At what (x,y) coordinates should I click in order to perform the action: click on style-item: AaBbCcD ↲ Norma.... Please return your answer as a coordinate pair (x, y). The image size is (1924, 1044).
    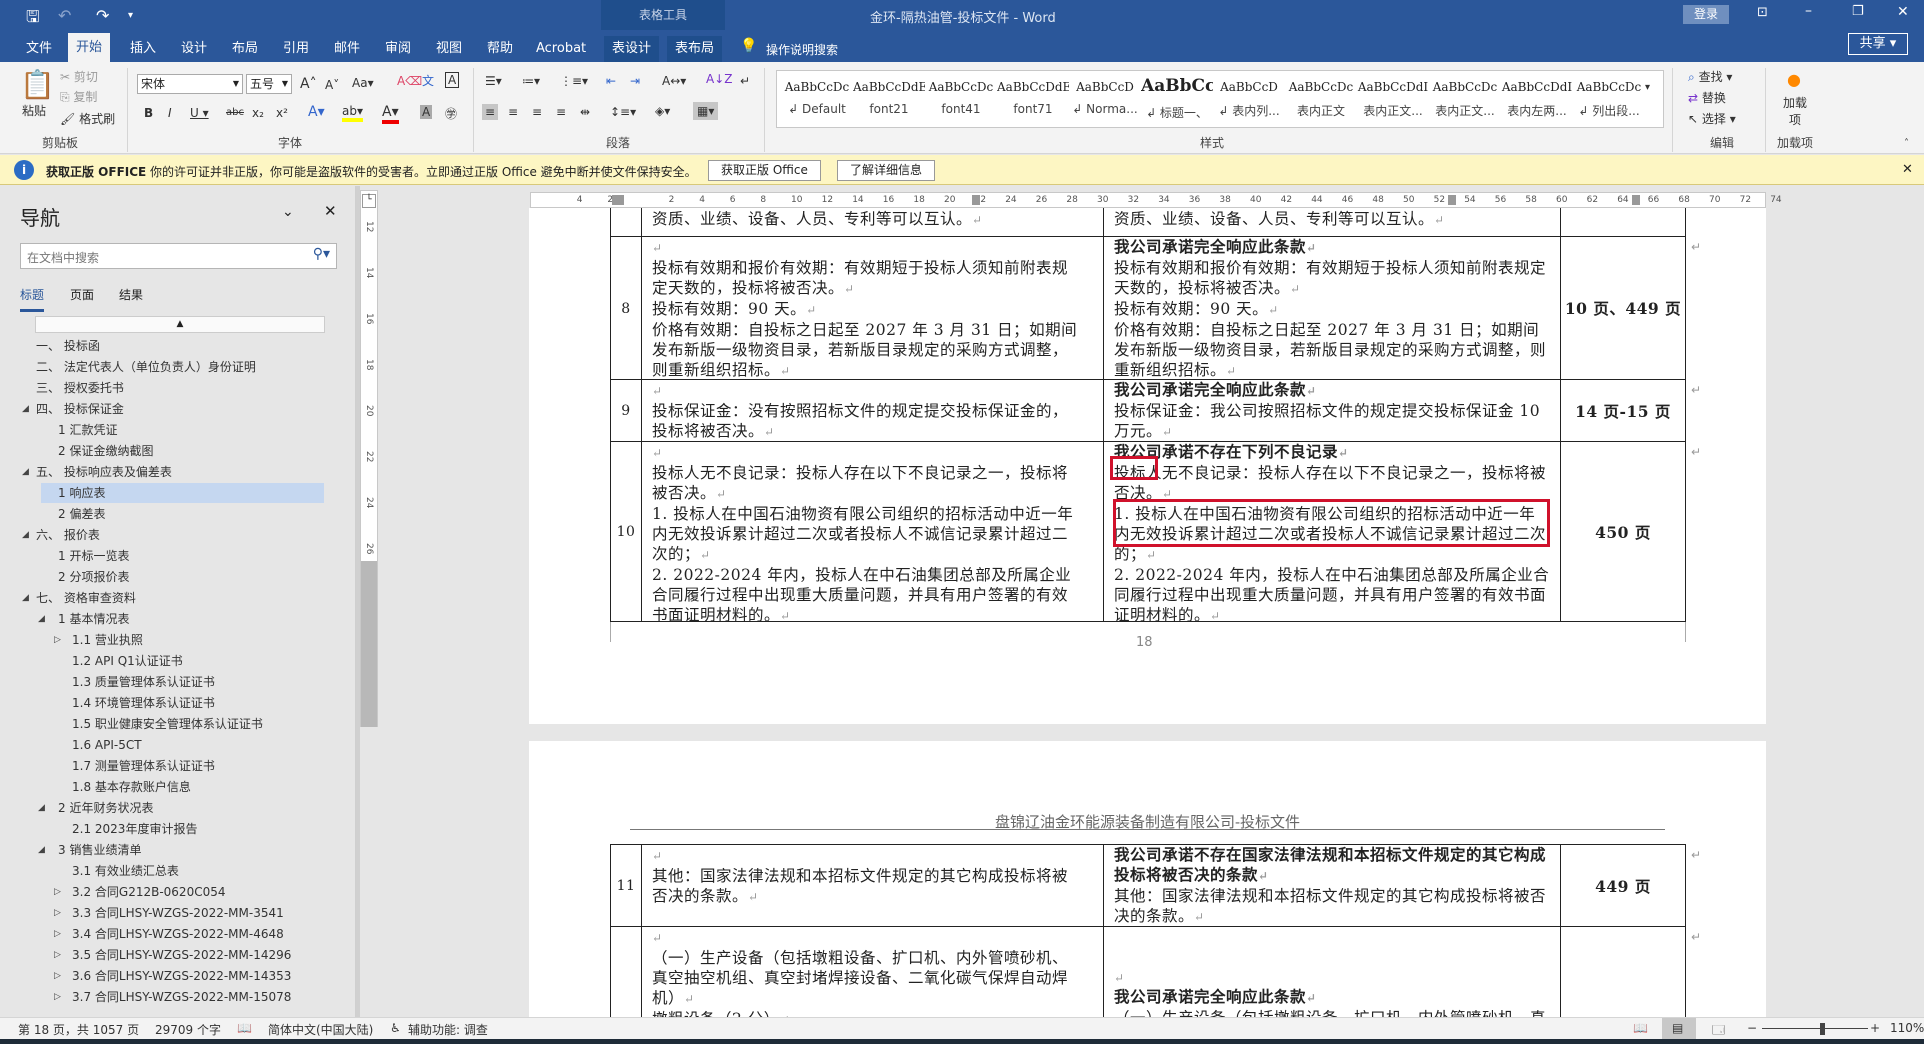
    Looking at the image, I should click on (1105, 99).